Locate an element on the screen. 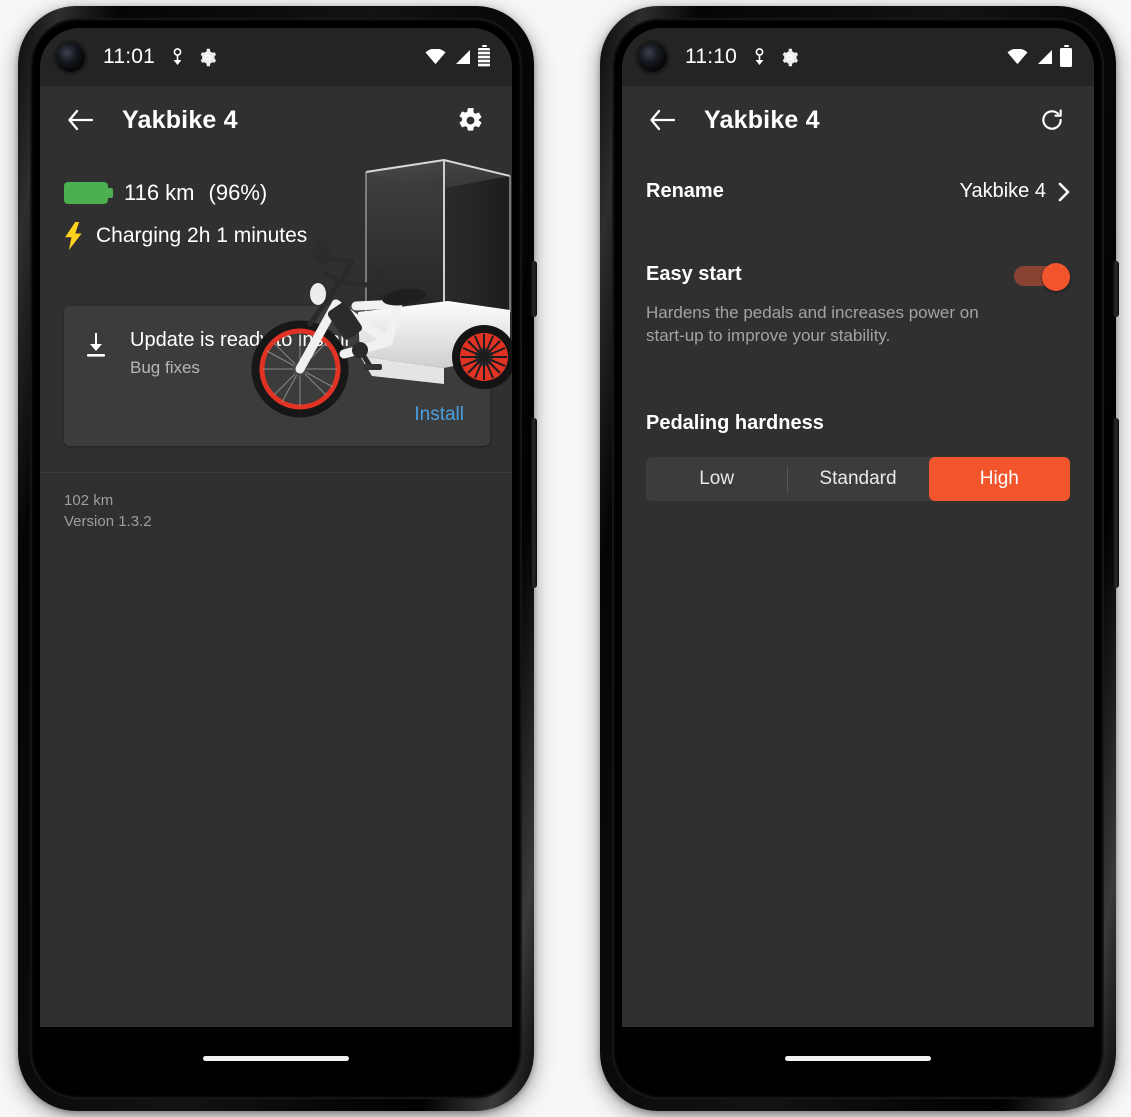 This screenshot has height=1117, width=1131. battery-full-green-icon is located at coordinates (88, 193).